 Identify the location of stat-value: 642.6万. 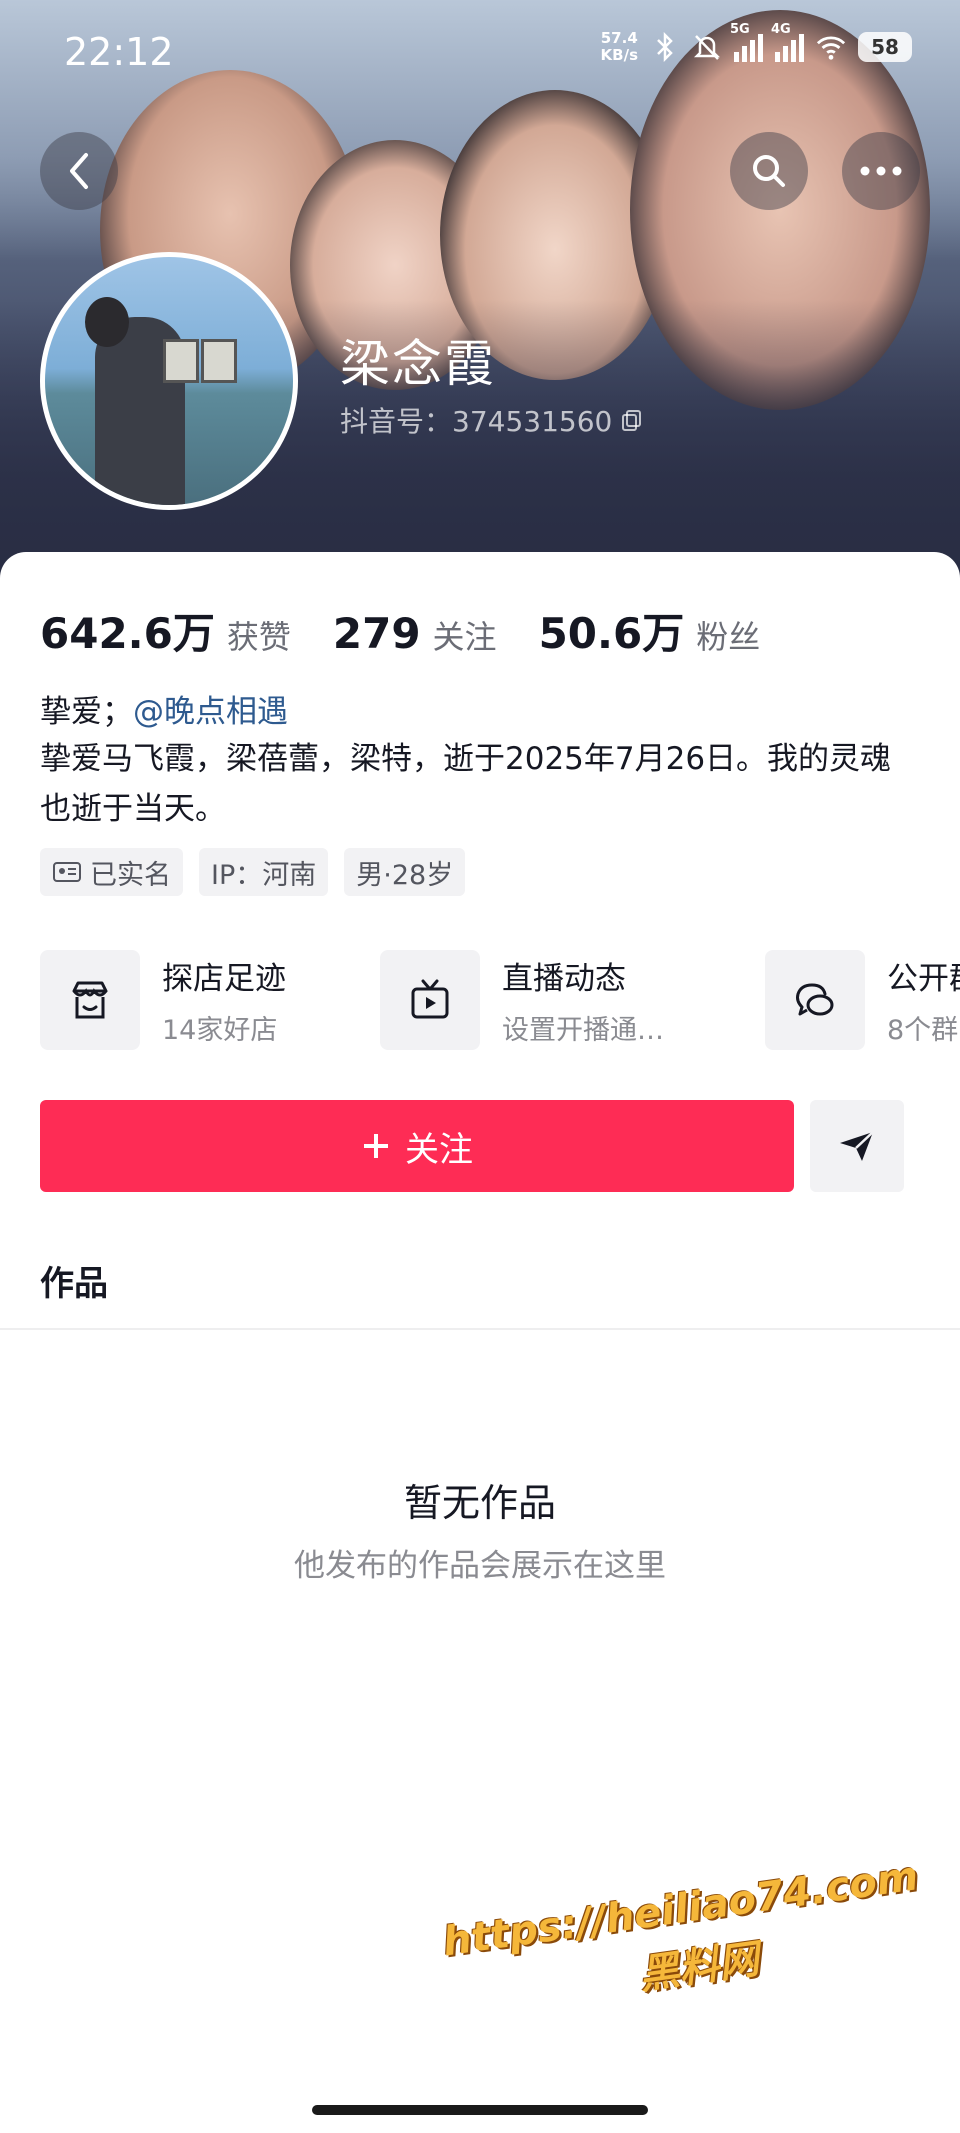
(127, 633).